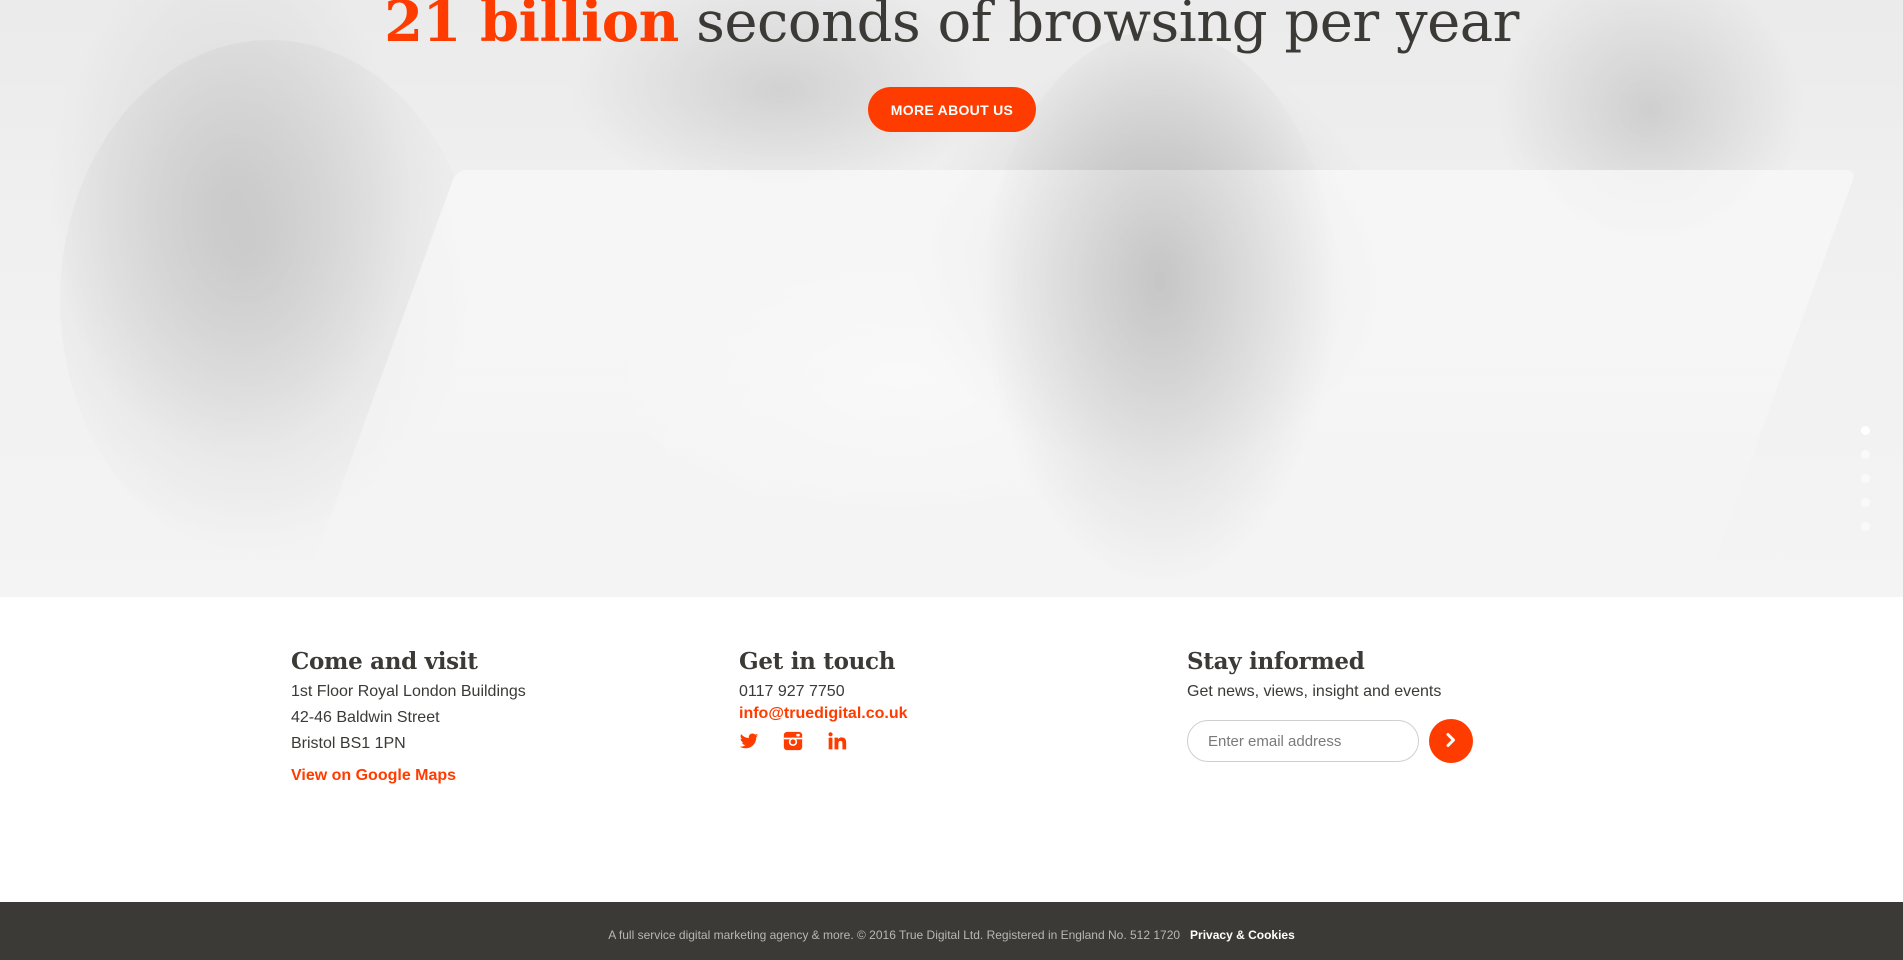 The image size is (1903, 960). I want to click on address-line: Bristol BS1 1PN, so click(348, 743).